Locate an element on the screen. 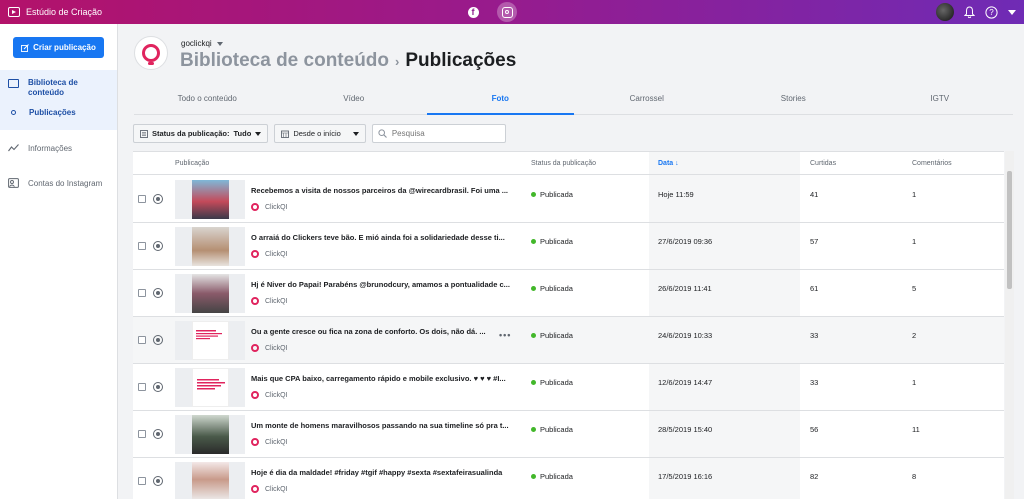 This screenshot has width=1024, height=499. user-avatar is located at coordinates (945, 12).